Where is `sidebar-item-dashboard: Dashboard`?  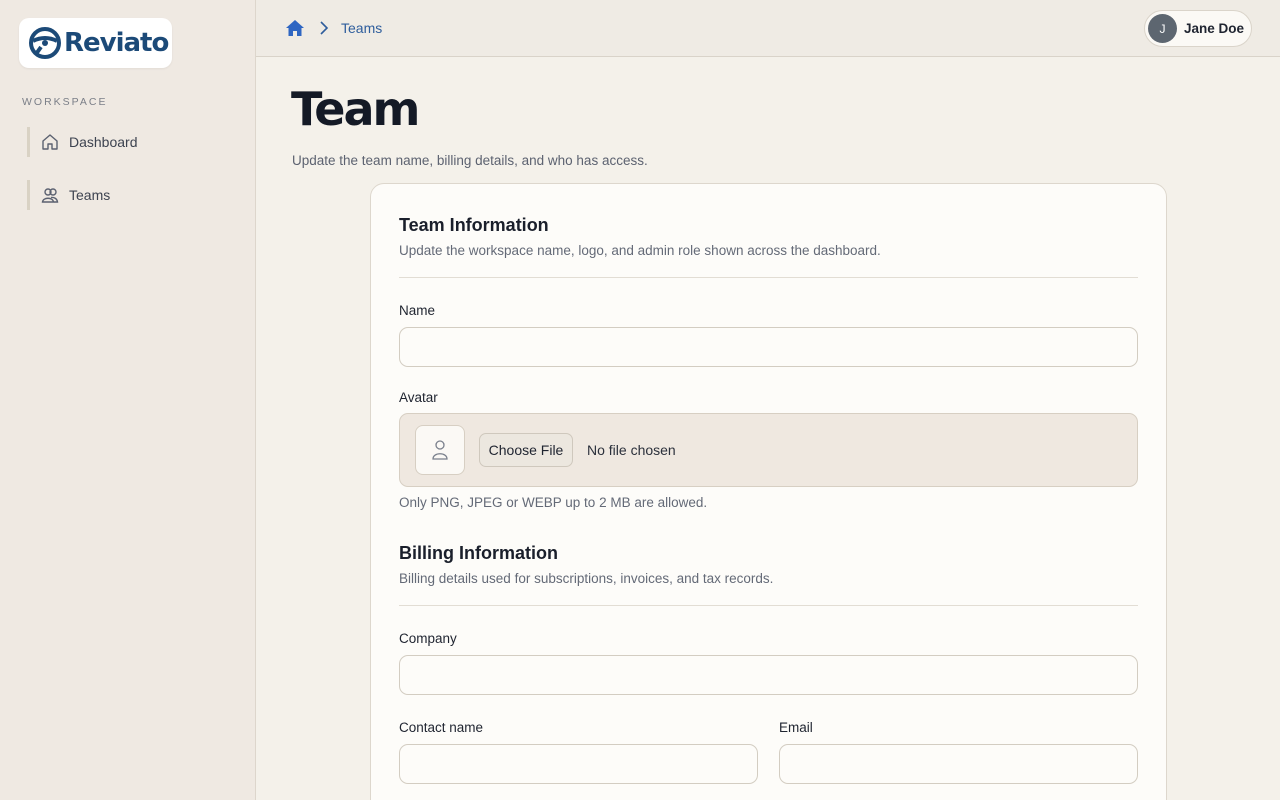
sidebar-item-dashboard: Dashboard is located at coordinates (127, 142).